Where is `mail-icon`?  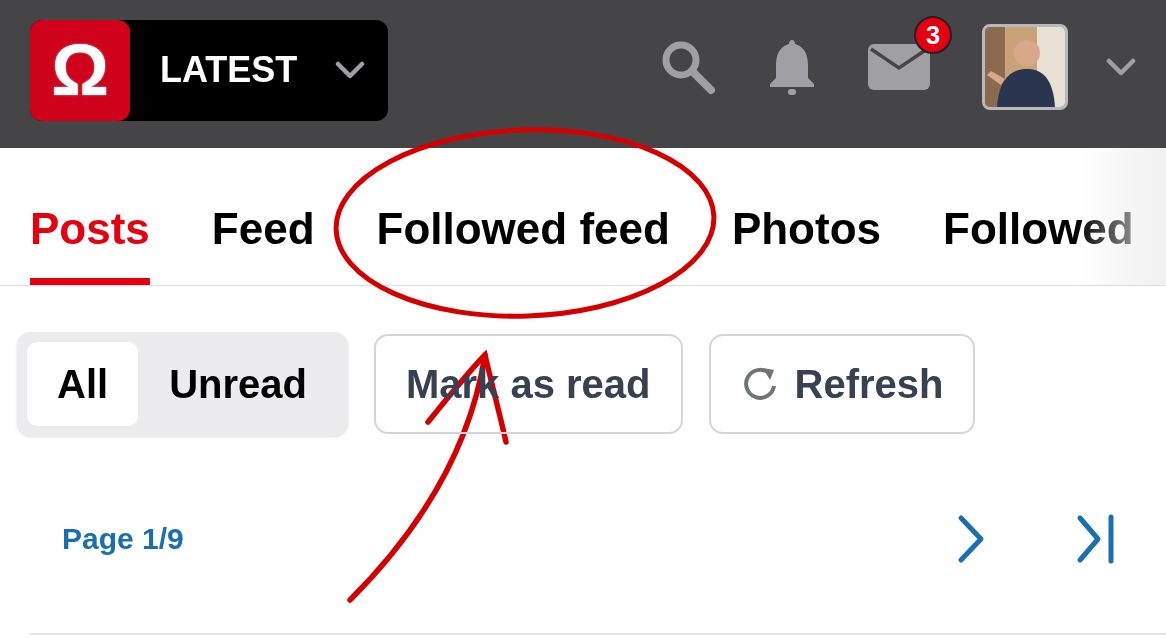
mail-icon is located at coordinates (899, 67).